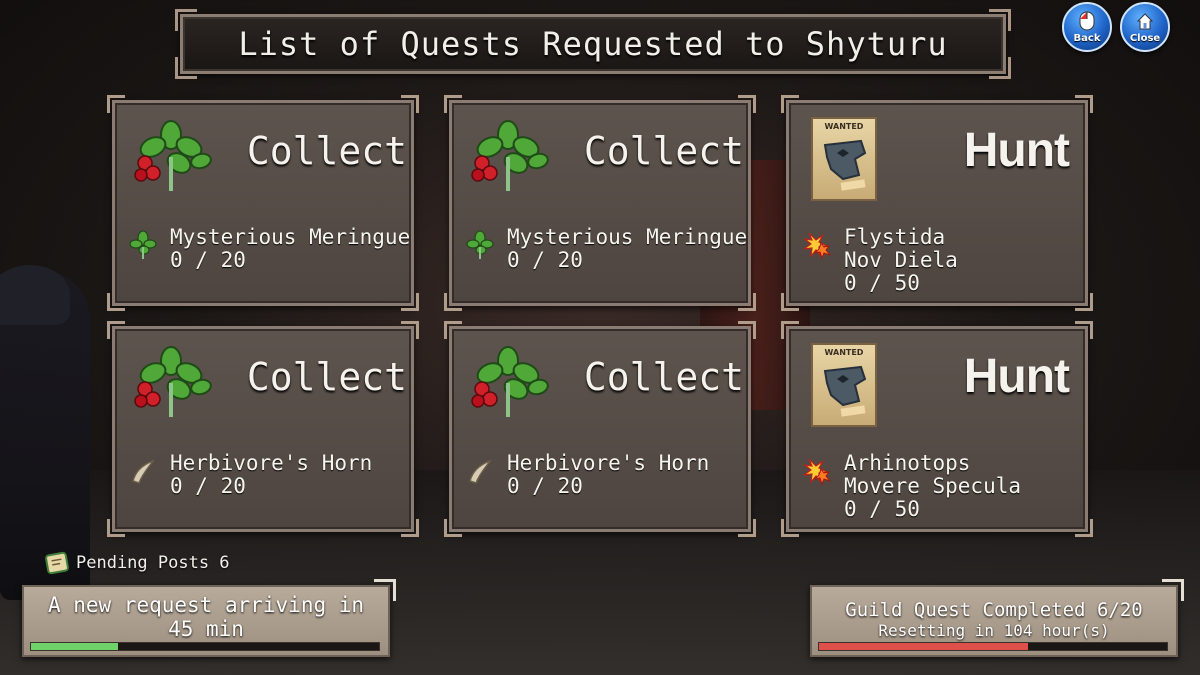  I want to click on guild-quest-reset: Resetting in 104 hour(s), so click(994, 630).